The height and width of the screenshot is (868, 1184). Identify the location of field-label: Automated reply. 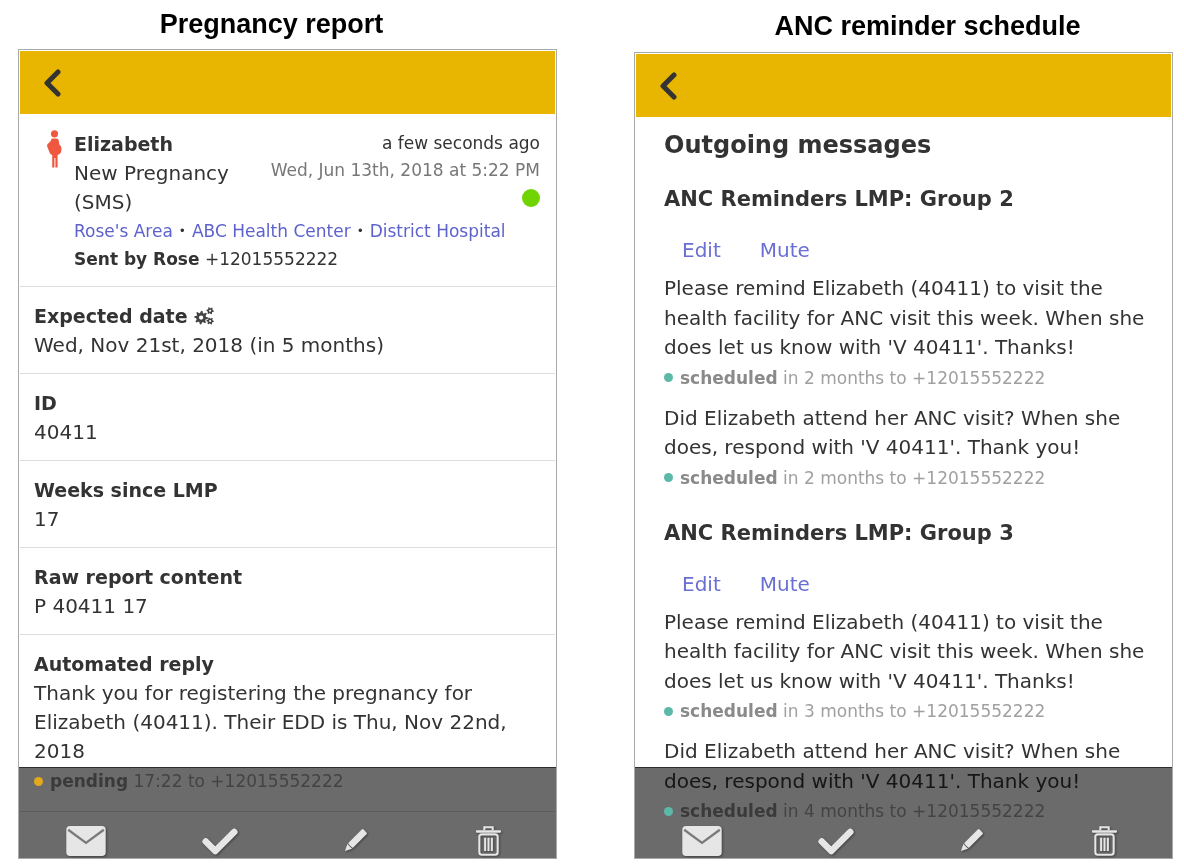
(124, 664).